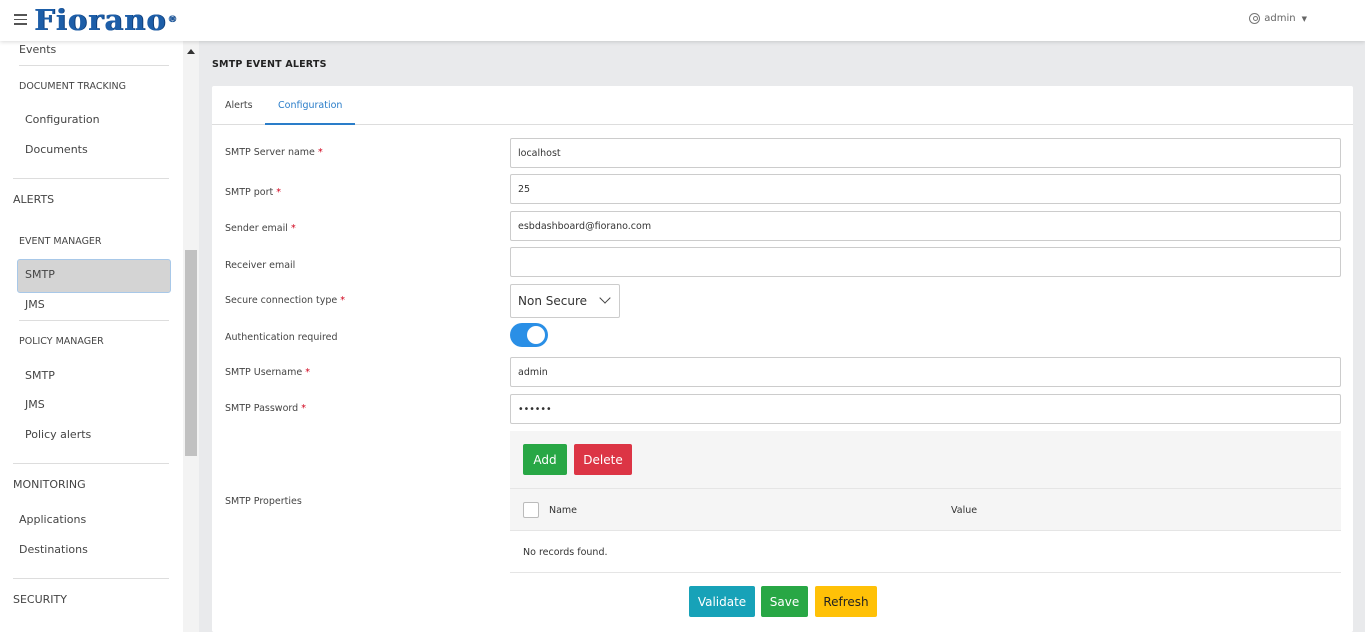 This screenshot has height=632, width=1365. What do you see at coordinates (62, 119) in the screenshot?
I see `sidebar-item-configuration: Configuration` at bounding box center [62, 119].